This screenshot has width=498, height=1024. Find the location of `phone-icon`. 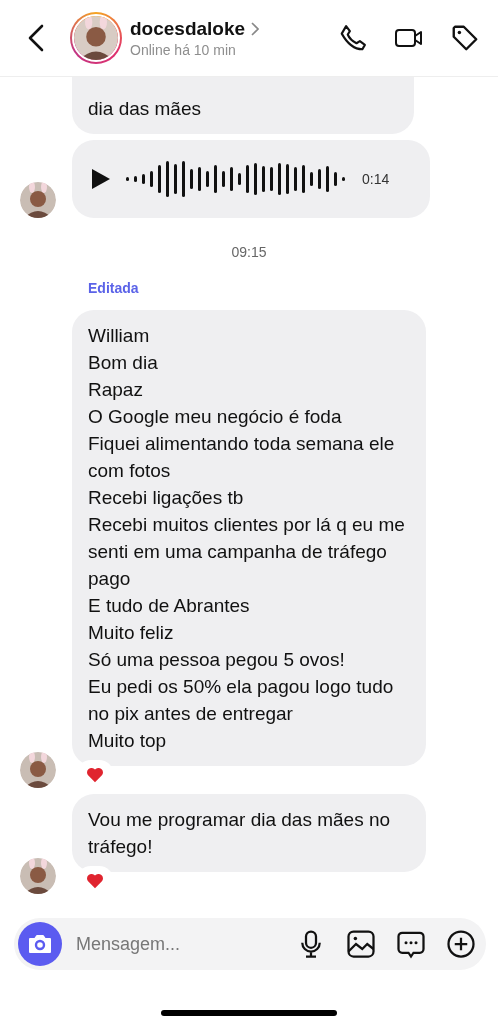

phone-icon is located at coordinates (353, 38).